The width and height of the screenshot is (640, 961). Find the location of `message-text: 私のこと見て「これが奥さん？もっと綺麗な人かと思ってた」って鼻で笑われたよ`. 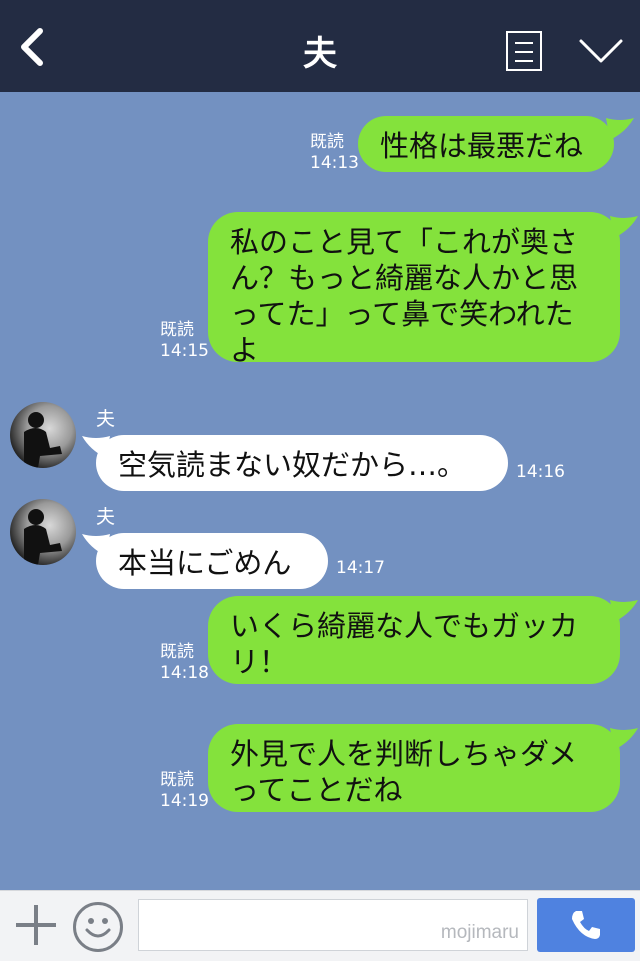

message-text: 私のこと見て「これが奥さん？もっと綺麗な人かと思ってた」って鼻で笑われたよ is located at coordinates (404, 296).